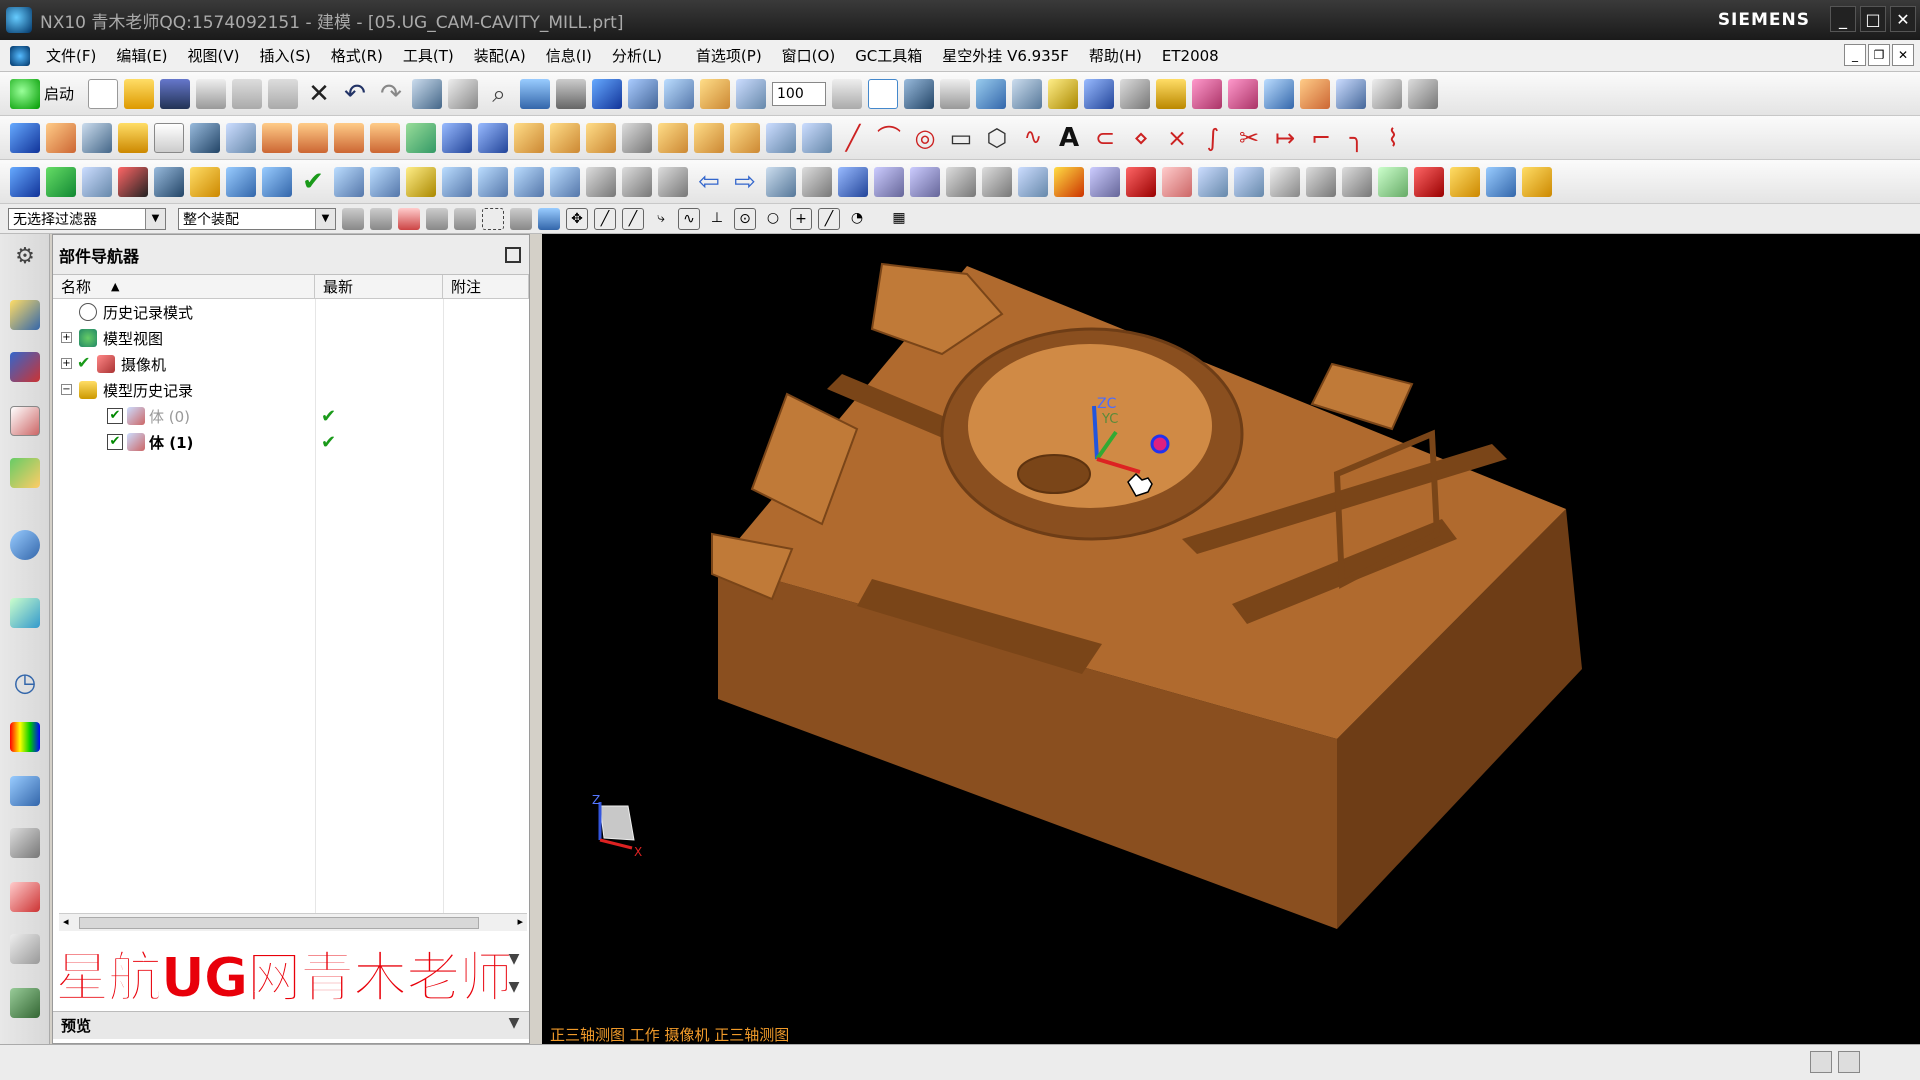 The height and width of the screenshot is (1080, 1920). I want to click on zoom-icon: ⌕, so click(499, 94).